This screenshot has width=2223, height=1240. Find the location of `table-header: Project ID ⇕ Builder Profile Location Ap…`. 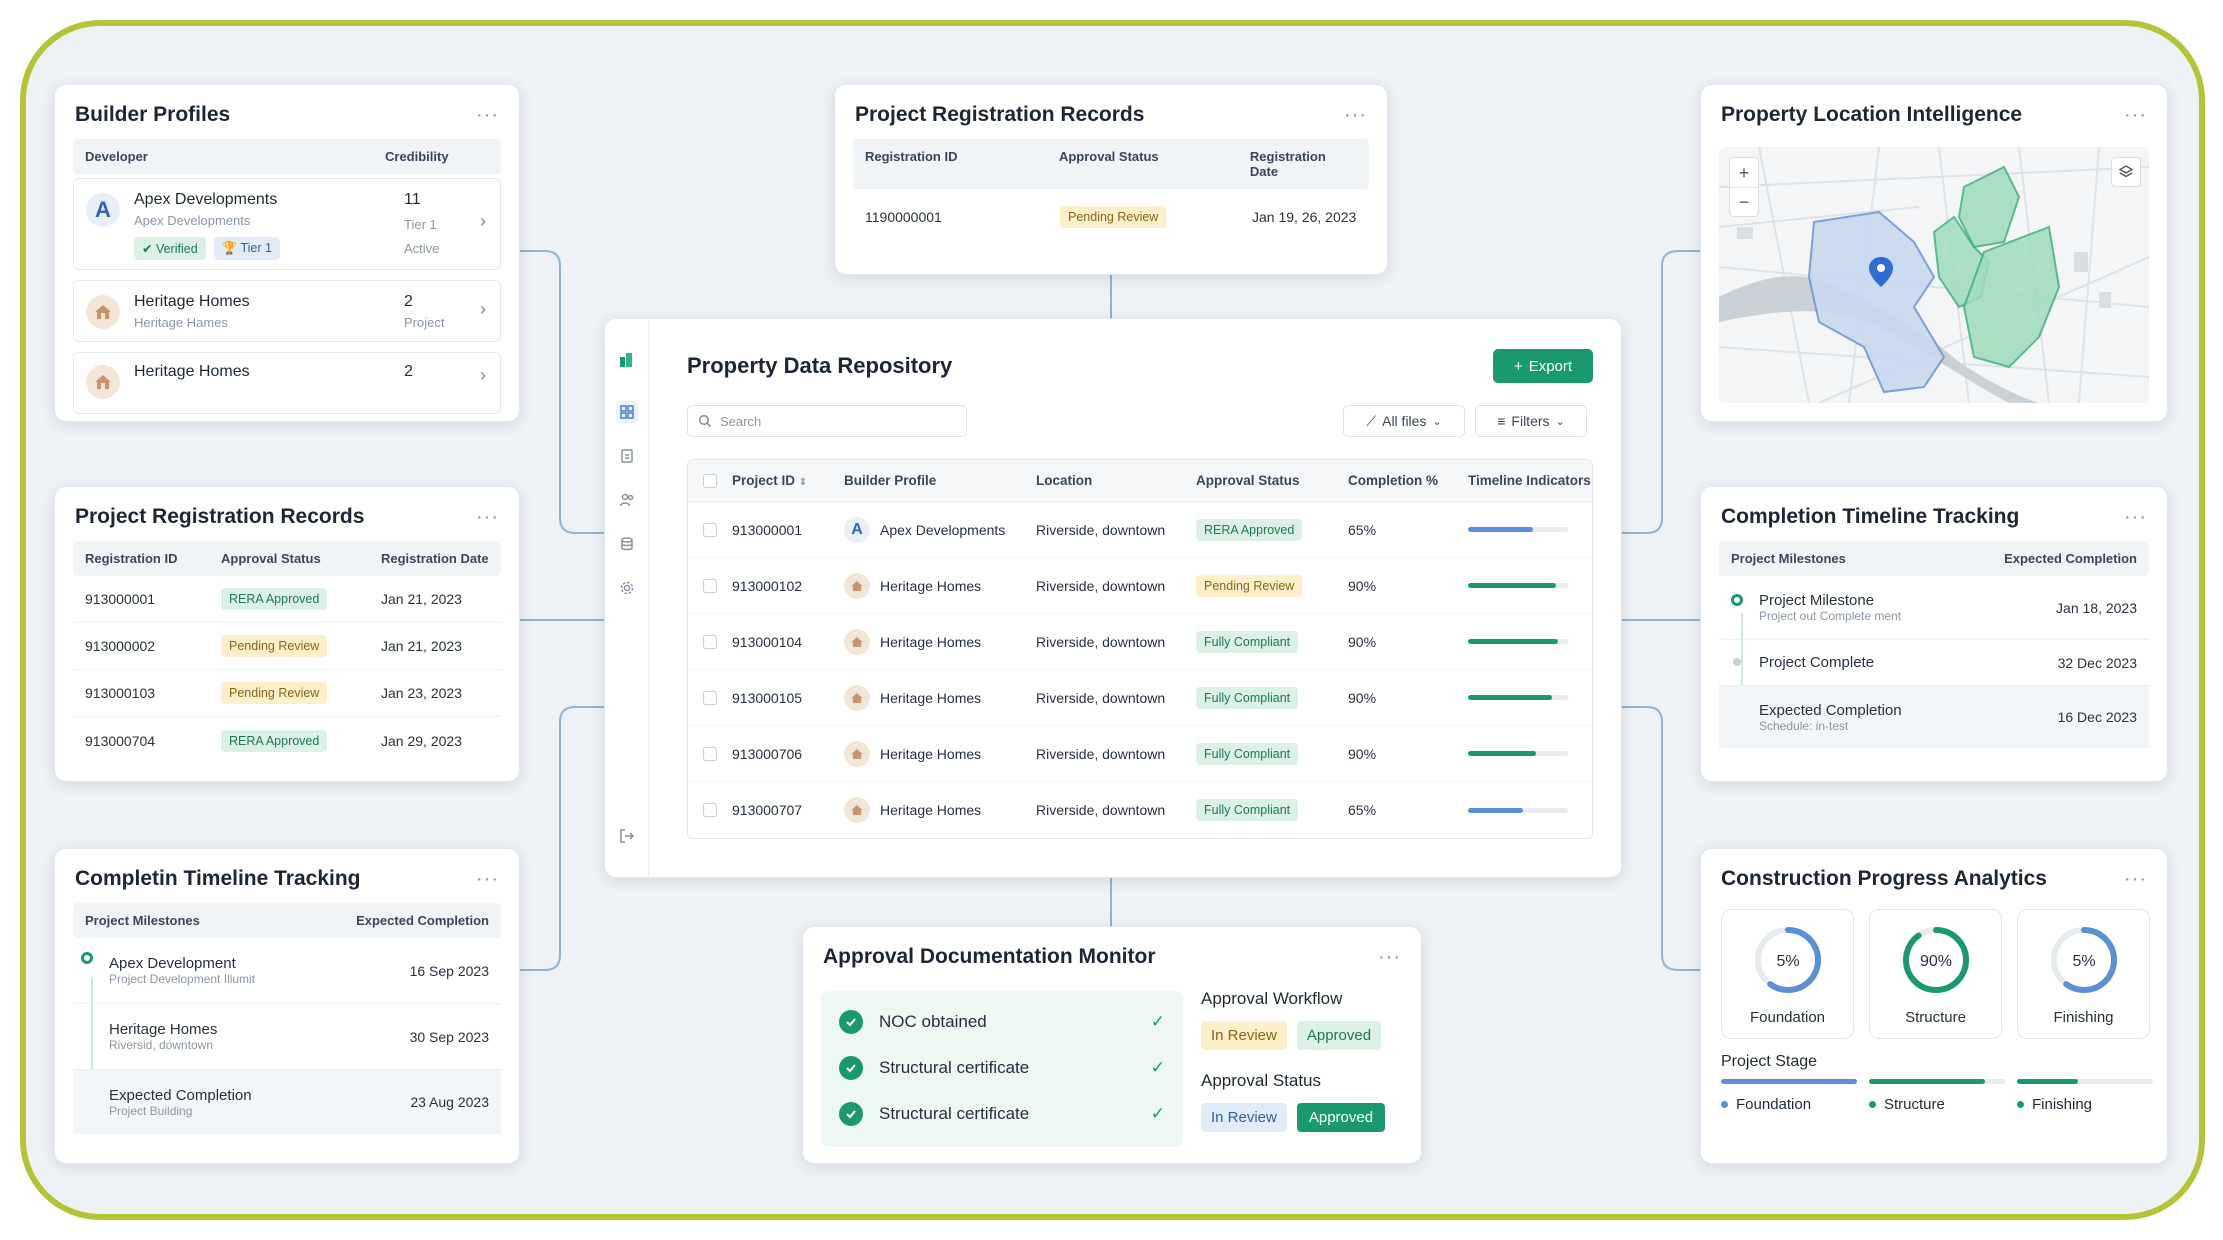

table-header: Project ID ⇕ Builder Profile Location Ap… is located at coordinates (1140, 481).